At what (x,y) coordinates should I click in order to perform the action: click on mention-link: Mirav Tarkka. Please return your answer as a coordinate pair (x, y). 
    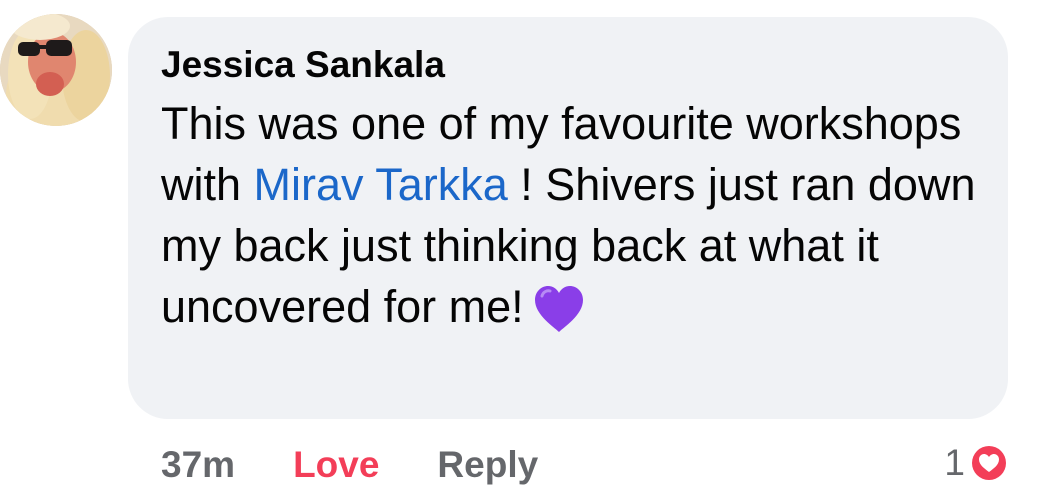
    Looking at the image, I should click on (381, 184).